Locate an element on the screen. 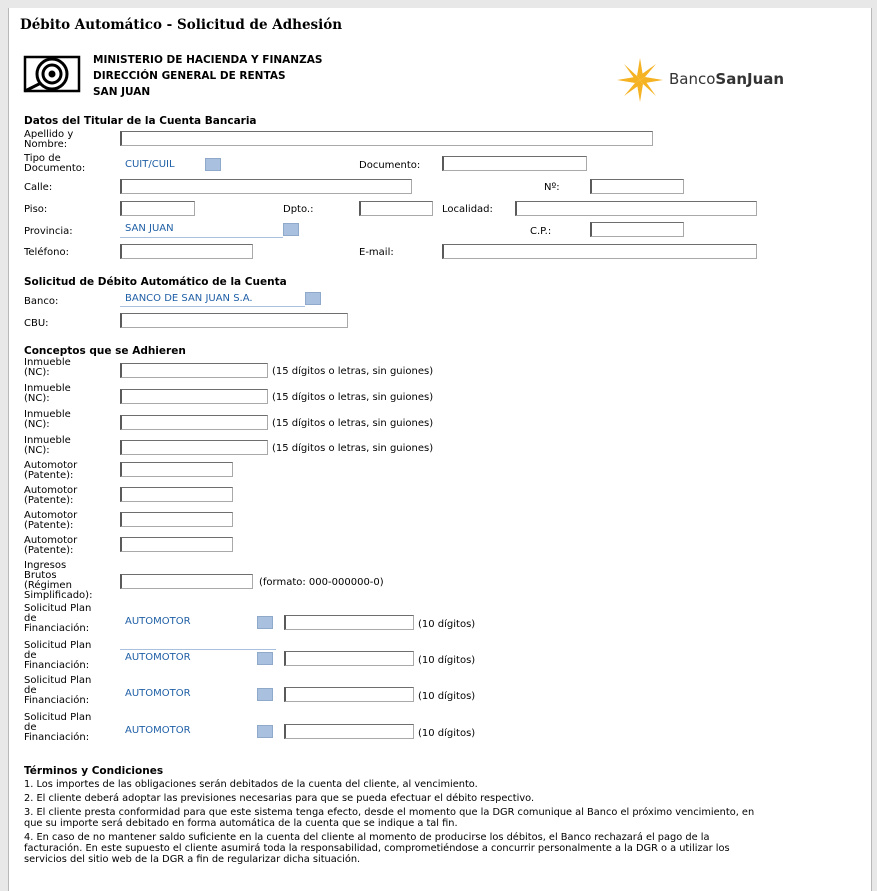  calle-label: Calle: is located at coordinates (38, 187).